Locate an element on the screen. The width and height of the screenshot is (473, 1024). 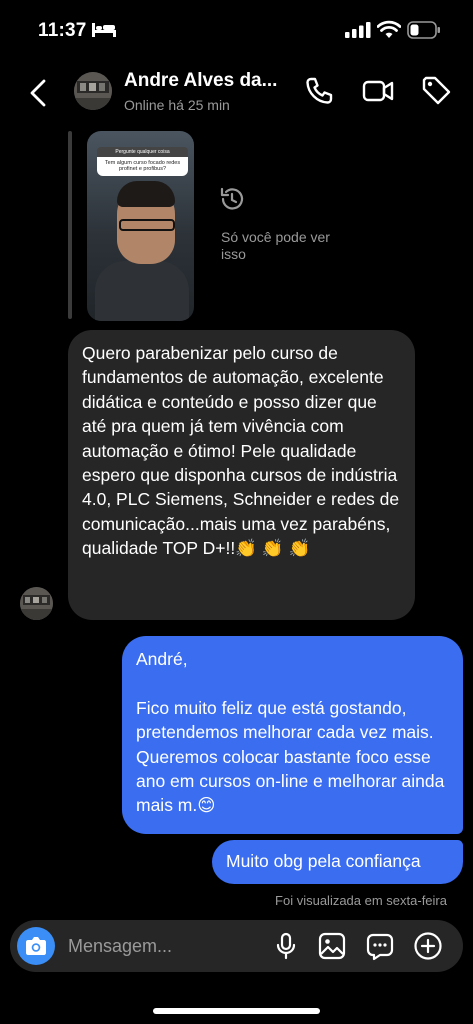
history-icon is located at coordinates (232, 199).